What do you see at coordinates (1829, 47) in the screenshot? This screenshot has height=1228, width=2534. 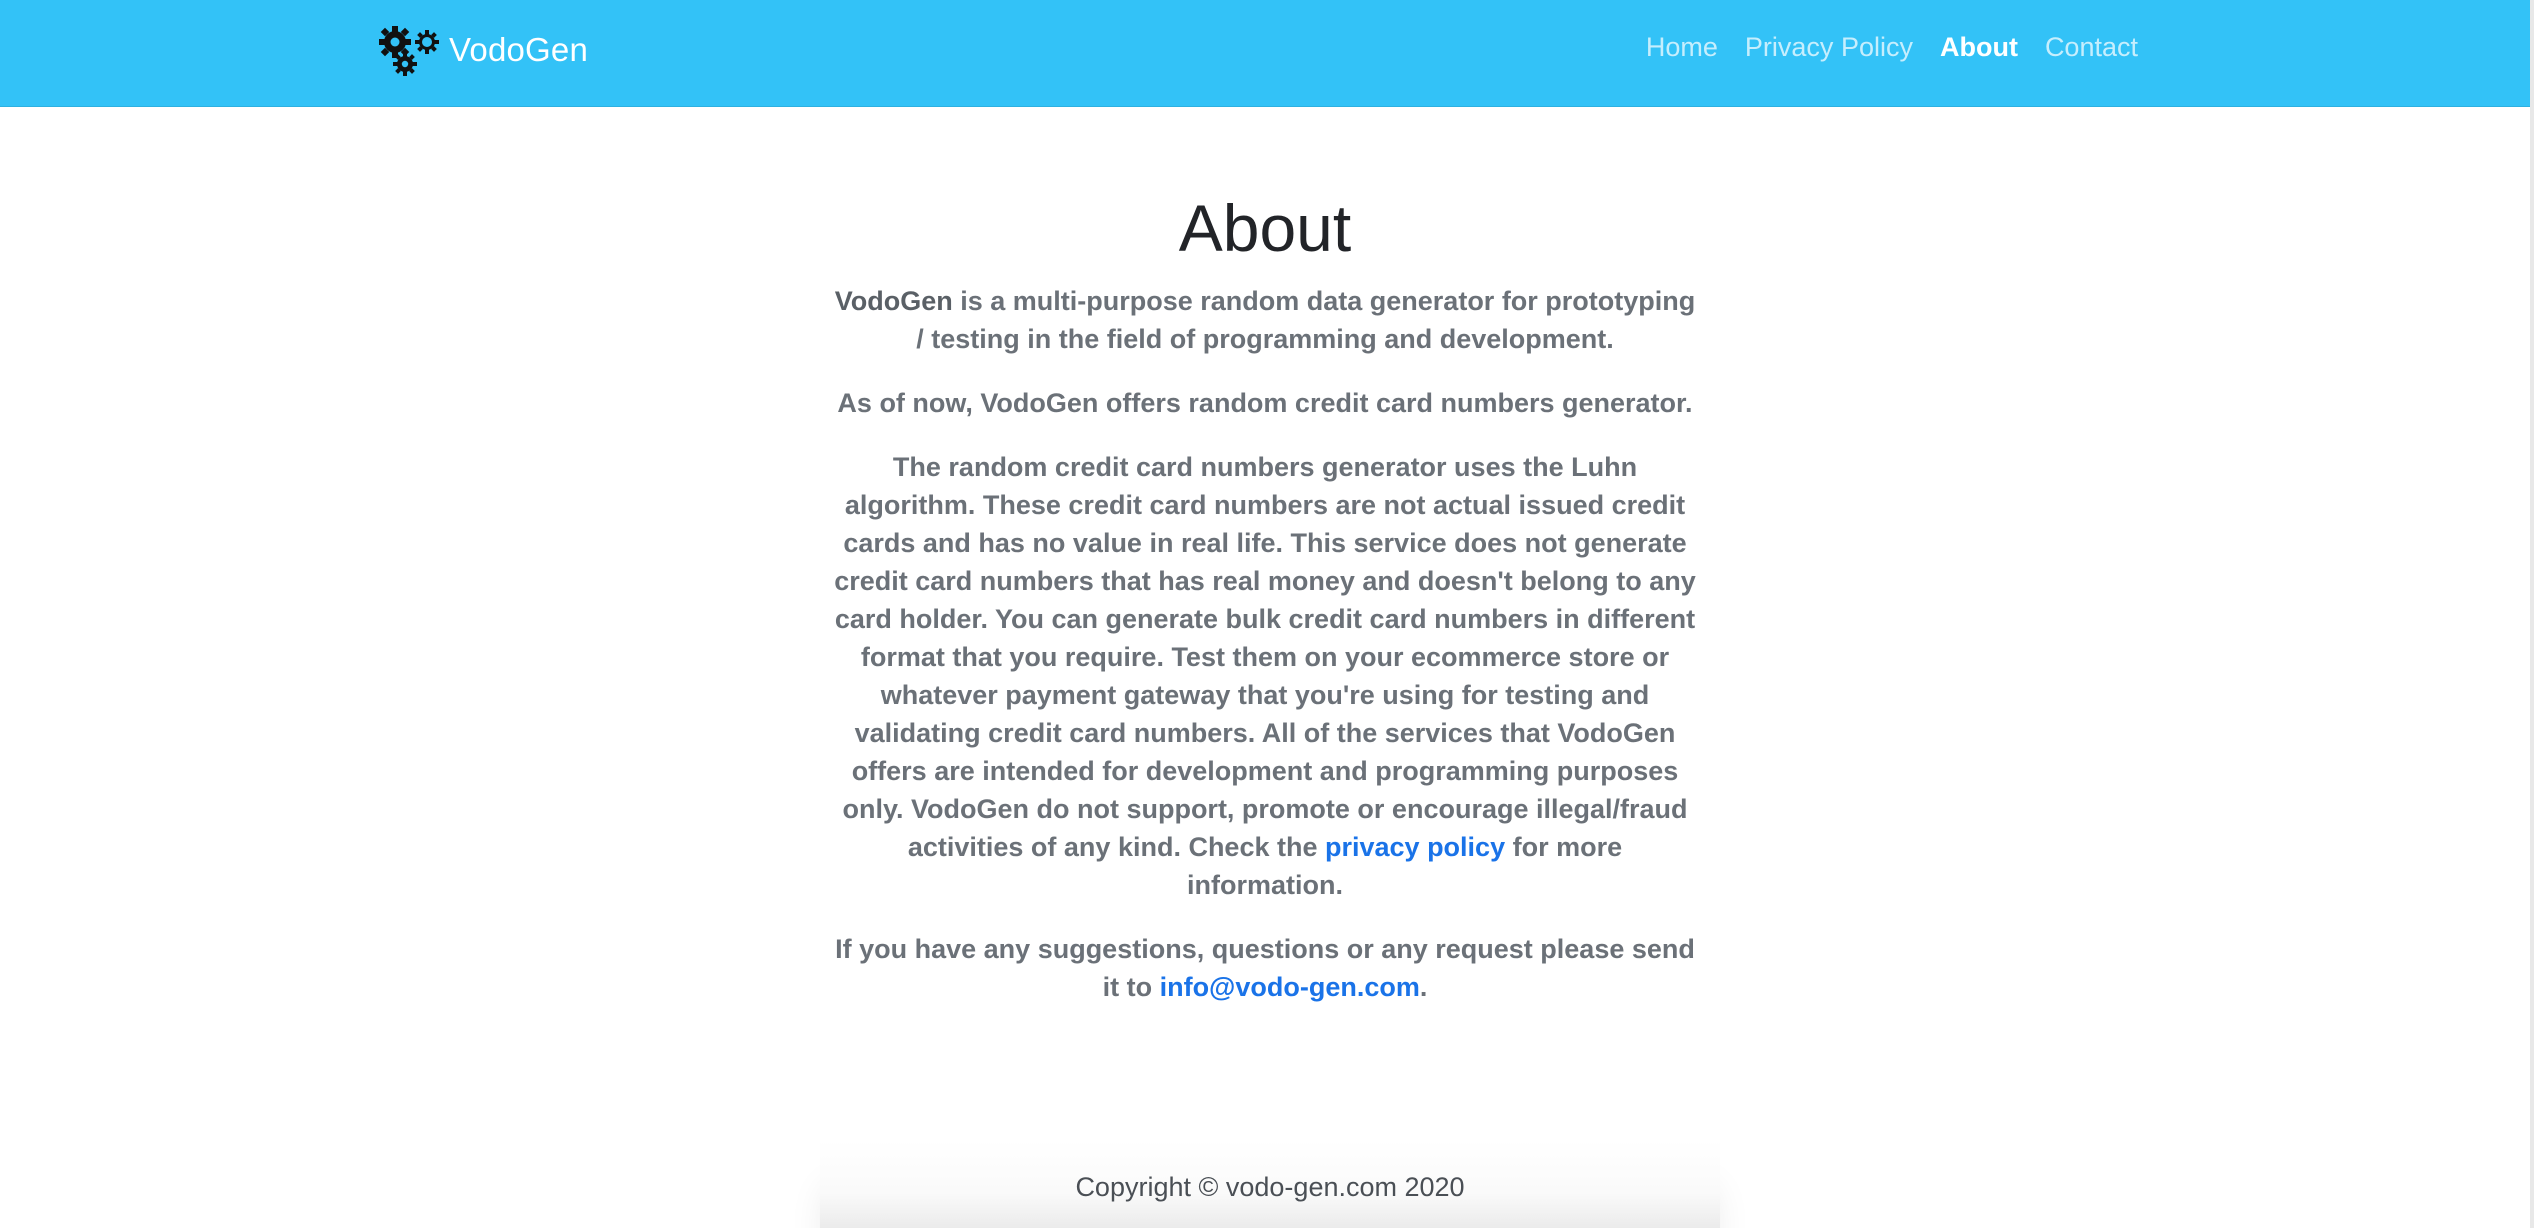 I see `nav-link-privacy-policy: Privacy Policy` at bounding box center [1829, 47].